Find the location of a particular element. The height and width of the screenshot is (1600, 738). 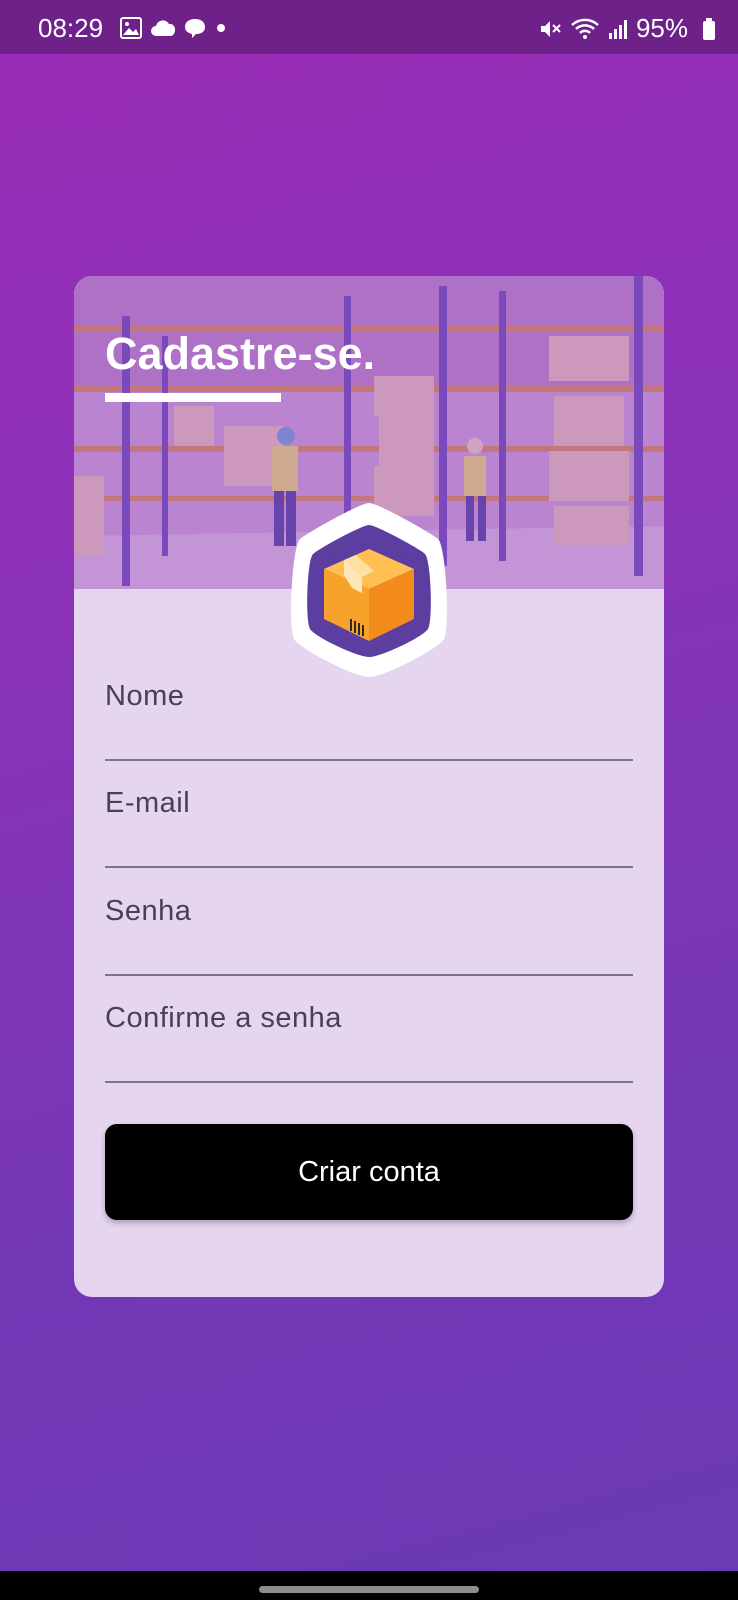

password-input is located at coordinates (369, 911).